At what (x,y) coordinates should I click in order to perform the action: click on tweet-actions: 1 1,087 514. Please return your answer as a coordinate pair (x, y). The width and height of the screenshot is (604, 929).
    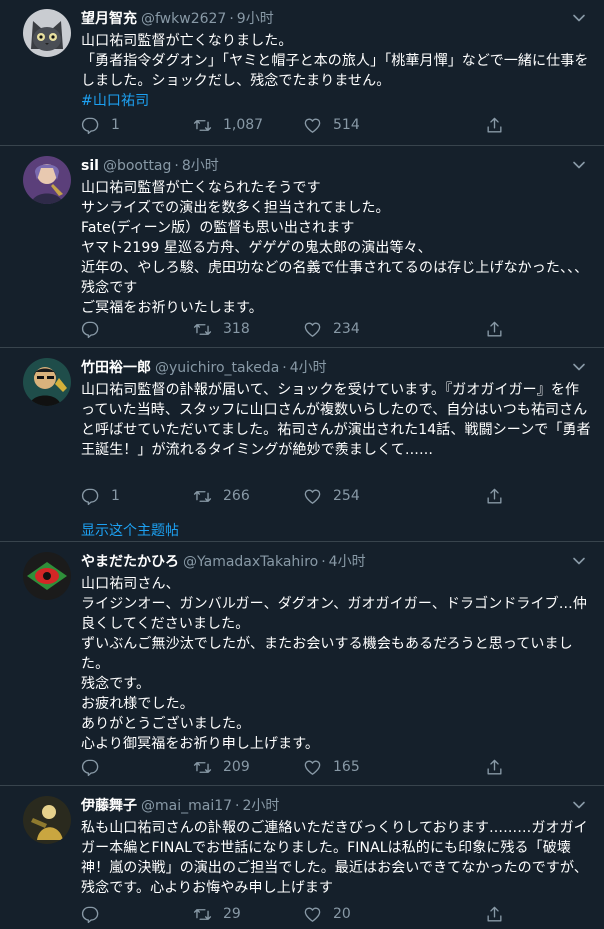
    Looking at the image, I should click on (301, 125).